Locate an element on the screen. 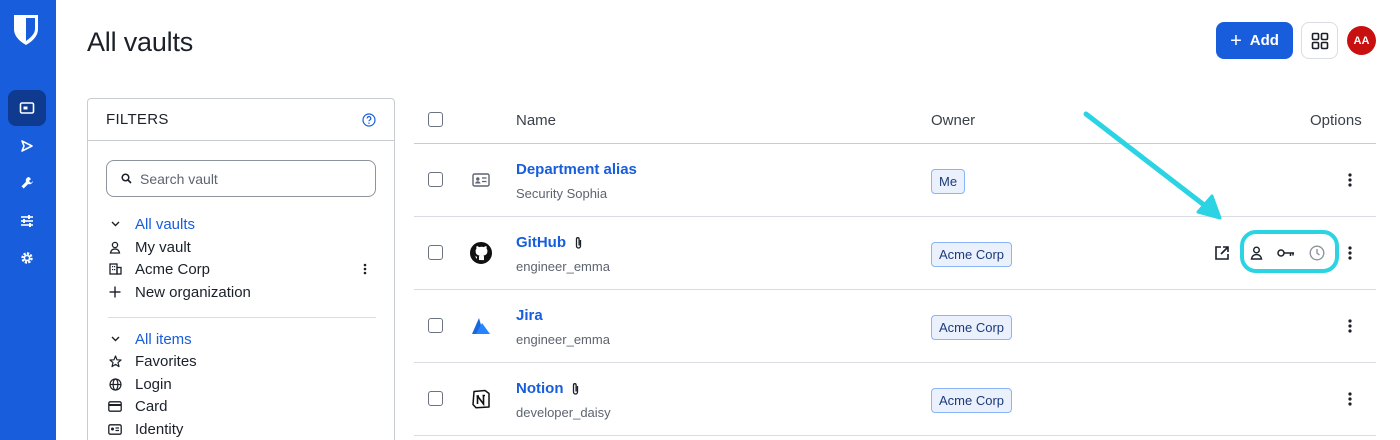  filter-all-items: All items is located at coordinates (150, 339).